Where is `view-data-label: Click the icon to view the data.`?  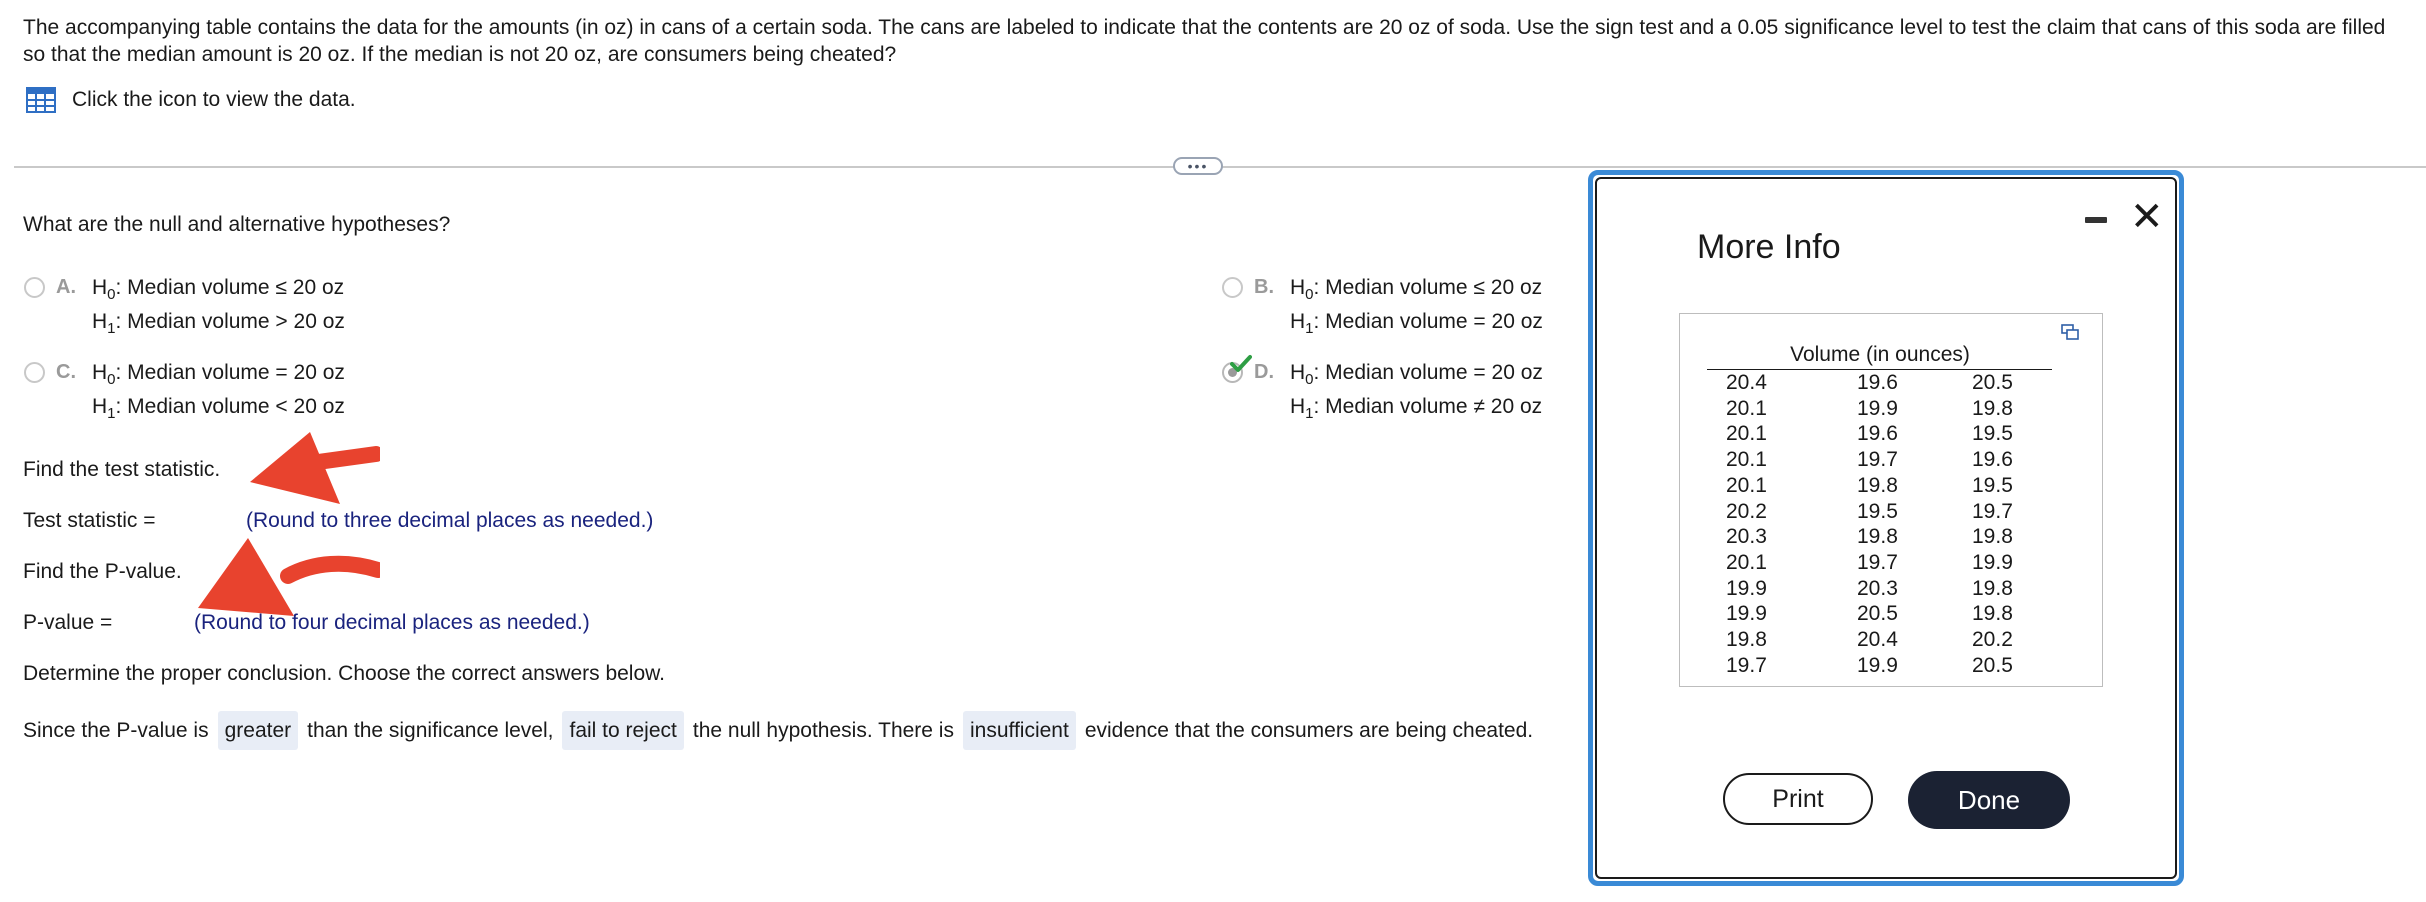 view-data-label: Click the icon to view the data. is located at coordinates (214, 99).